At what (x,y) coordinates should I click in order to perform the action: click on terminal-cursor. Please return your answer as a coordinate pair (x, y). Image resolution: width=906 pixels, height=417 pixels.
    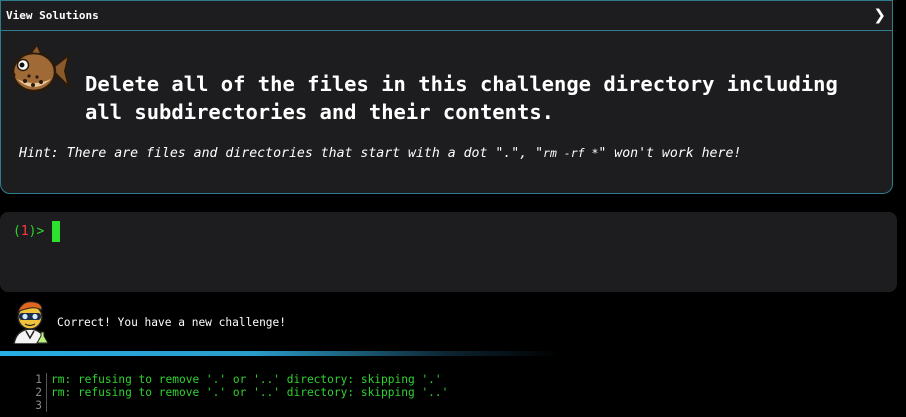
    Looking at the image, I should click on (56, 231).